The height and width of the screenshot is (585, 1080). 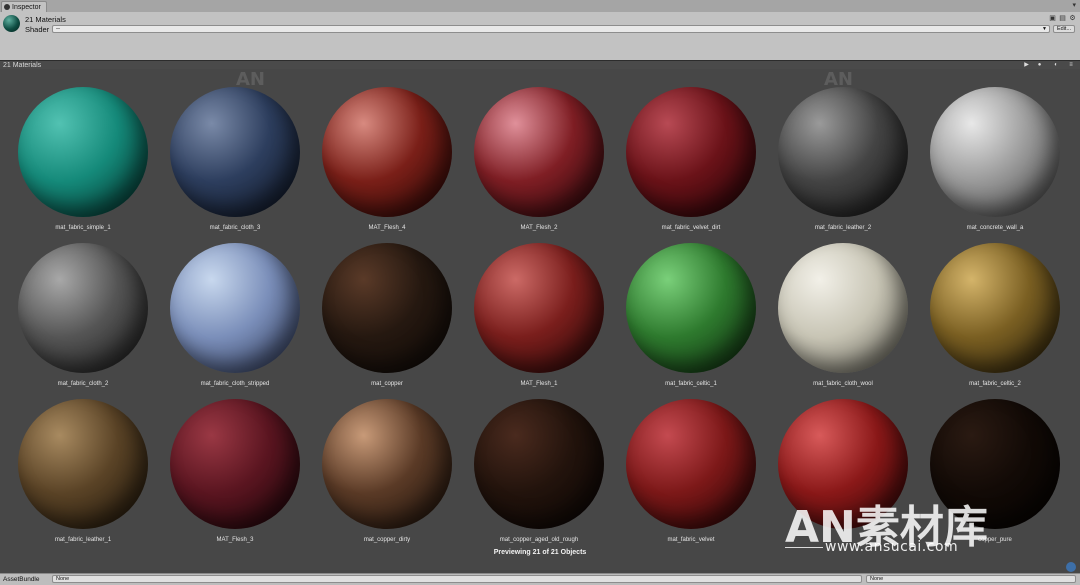 I want to click on material-item: mat_copper_aged_old_rough, so click(x=539, y=477).